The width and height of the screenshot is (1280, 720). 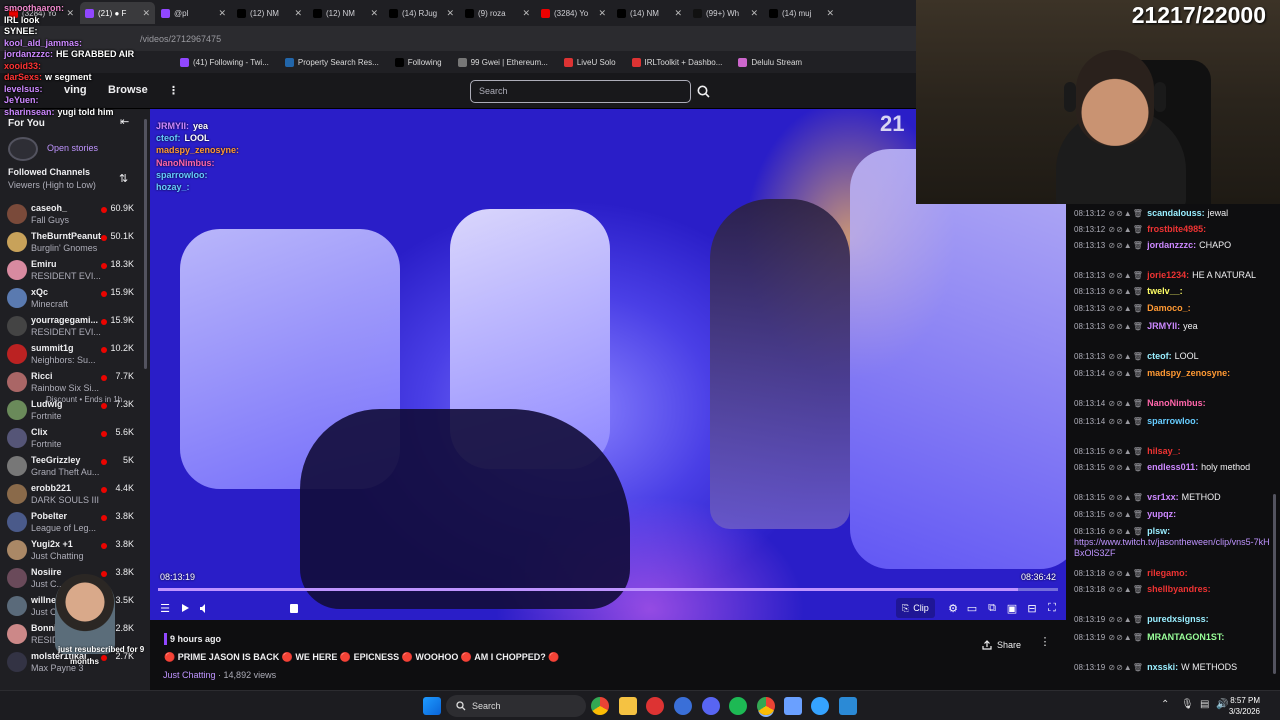 What do you see at coordinates (1176, 229) in the screenshot?
I see `chat-username: frostbite4985:` at bounding box center [1176, 229].